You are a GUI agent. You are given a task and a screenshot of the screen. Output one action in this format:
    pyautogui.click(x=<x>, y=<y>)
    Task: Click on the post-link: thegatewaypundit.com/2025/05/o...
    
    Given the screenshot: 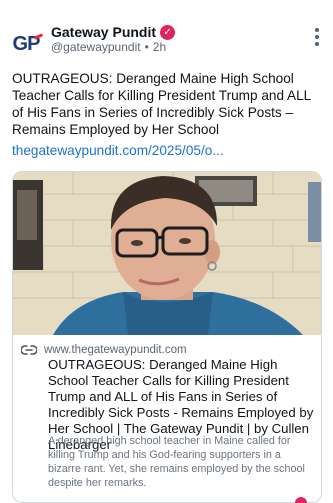 What is the action you would take?
    pyautogui.click(x=168, y=150)
    